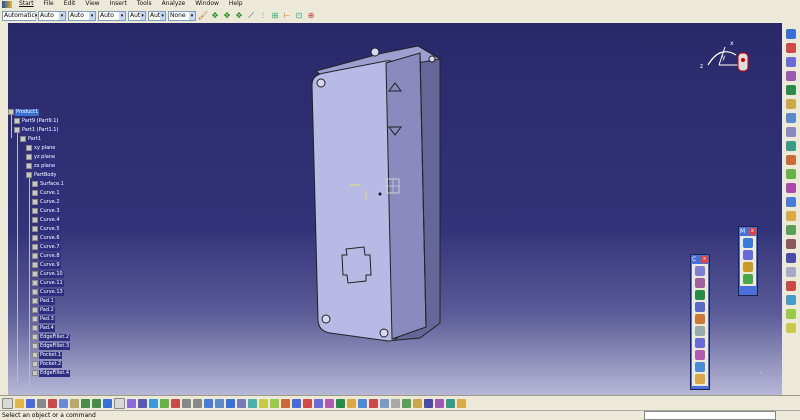 The height and width of the screenshot is (420, 800). I want to click on hide-show-icon, so click(252, 403).